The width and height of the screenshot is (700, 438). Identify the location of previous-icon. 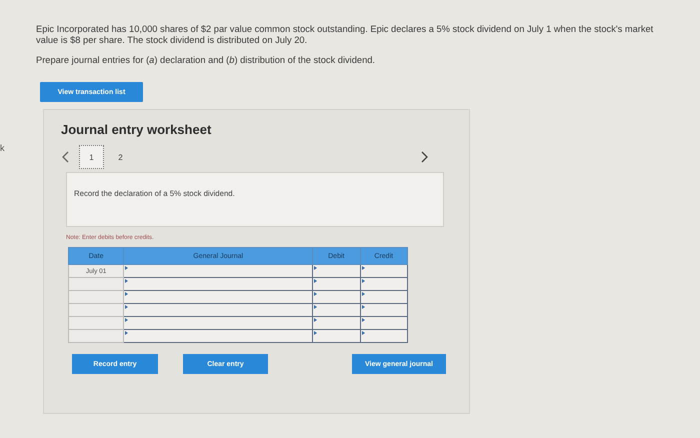
(65, 157).